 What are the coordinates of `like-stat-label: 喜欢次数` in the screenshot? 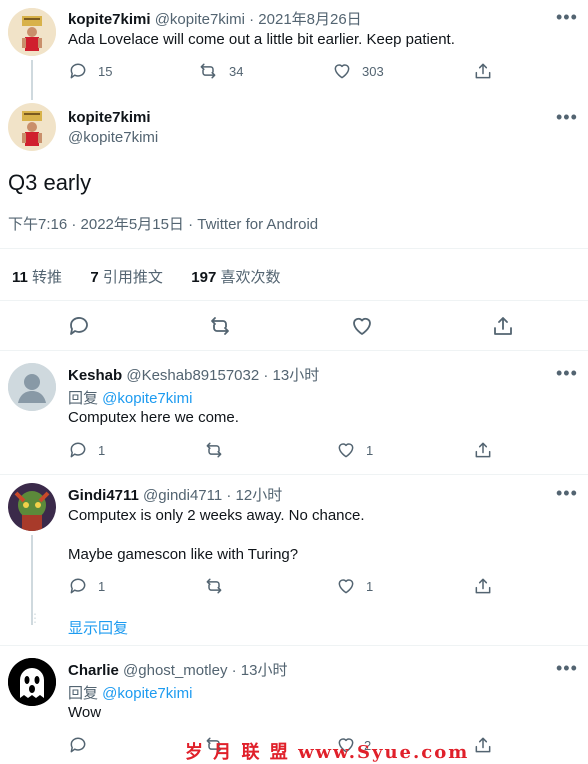 It's located at (250, 277).